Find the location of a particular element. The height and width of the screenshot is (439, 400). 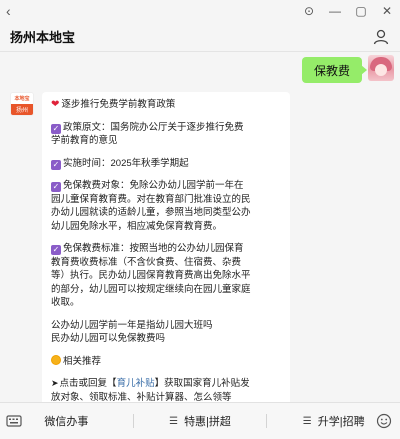

promo-prefix: 点击或回复【 is located at coordinates (88, 383).